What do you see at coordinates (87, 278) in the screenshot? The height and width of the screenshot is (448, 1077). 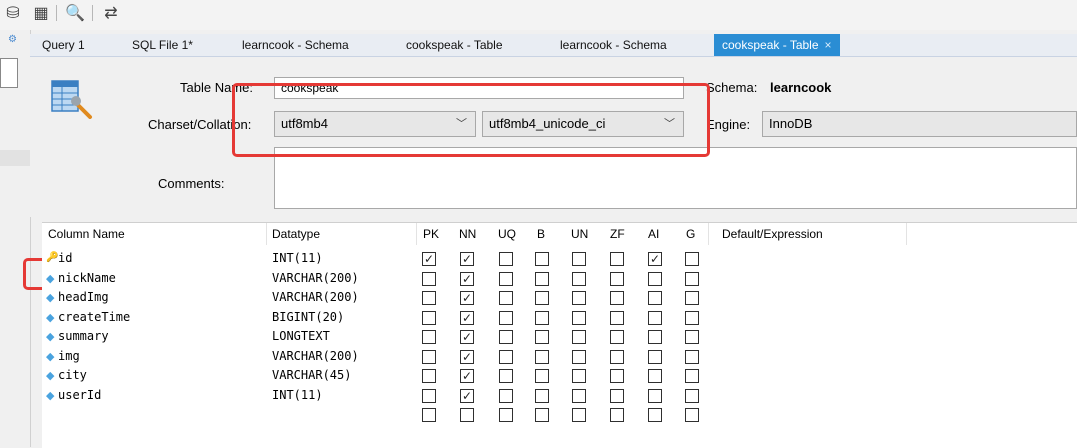 I see `column-name-cell: nickName` at bounding box center [87, 278].